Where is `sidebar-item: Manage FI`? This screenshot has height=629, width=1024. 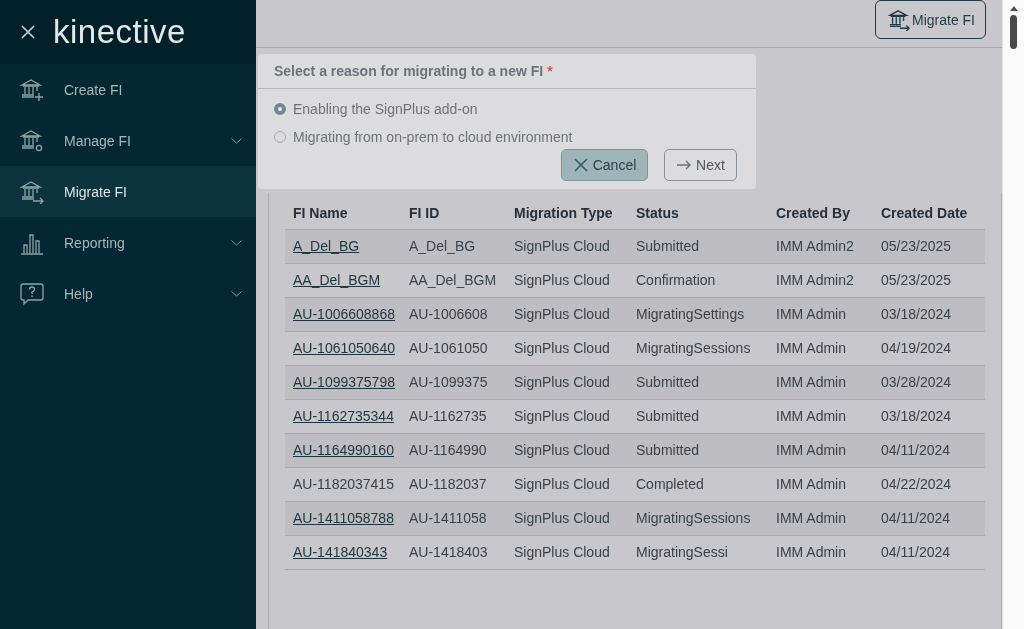
sidebar-item: Manage FI is located at coordinates (128, 140).